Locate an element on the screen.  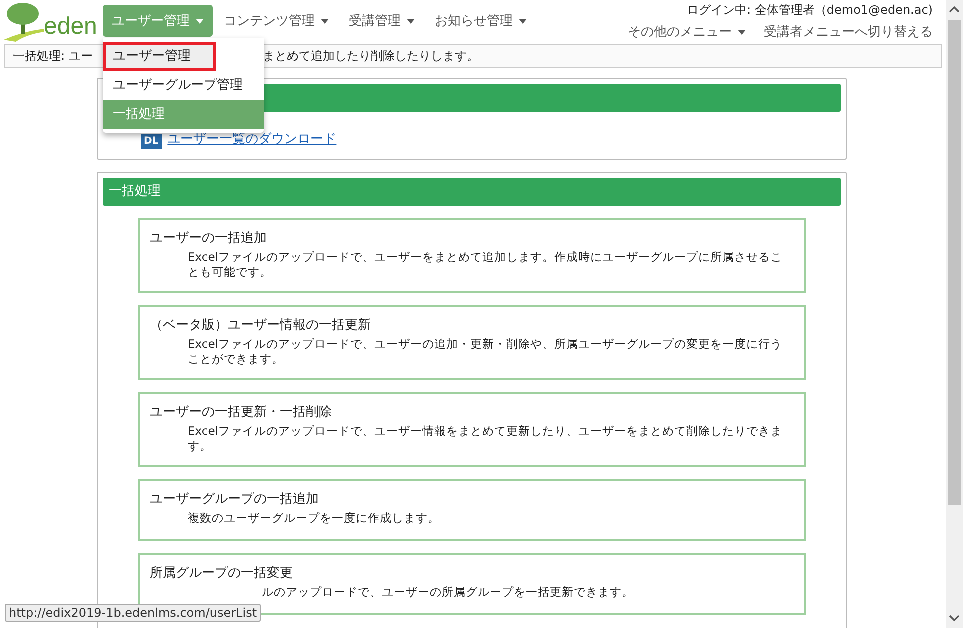
dropdown-item: ユーザー管理 is located at coordinates (159, 56).